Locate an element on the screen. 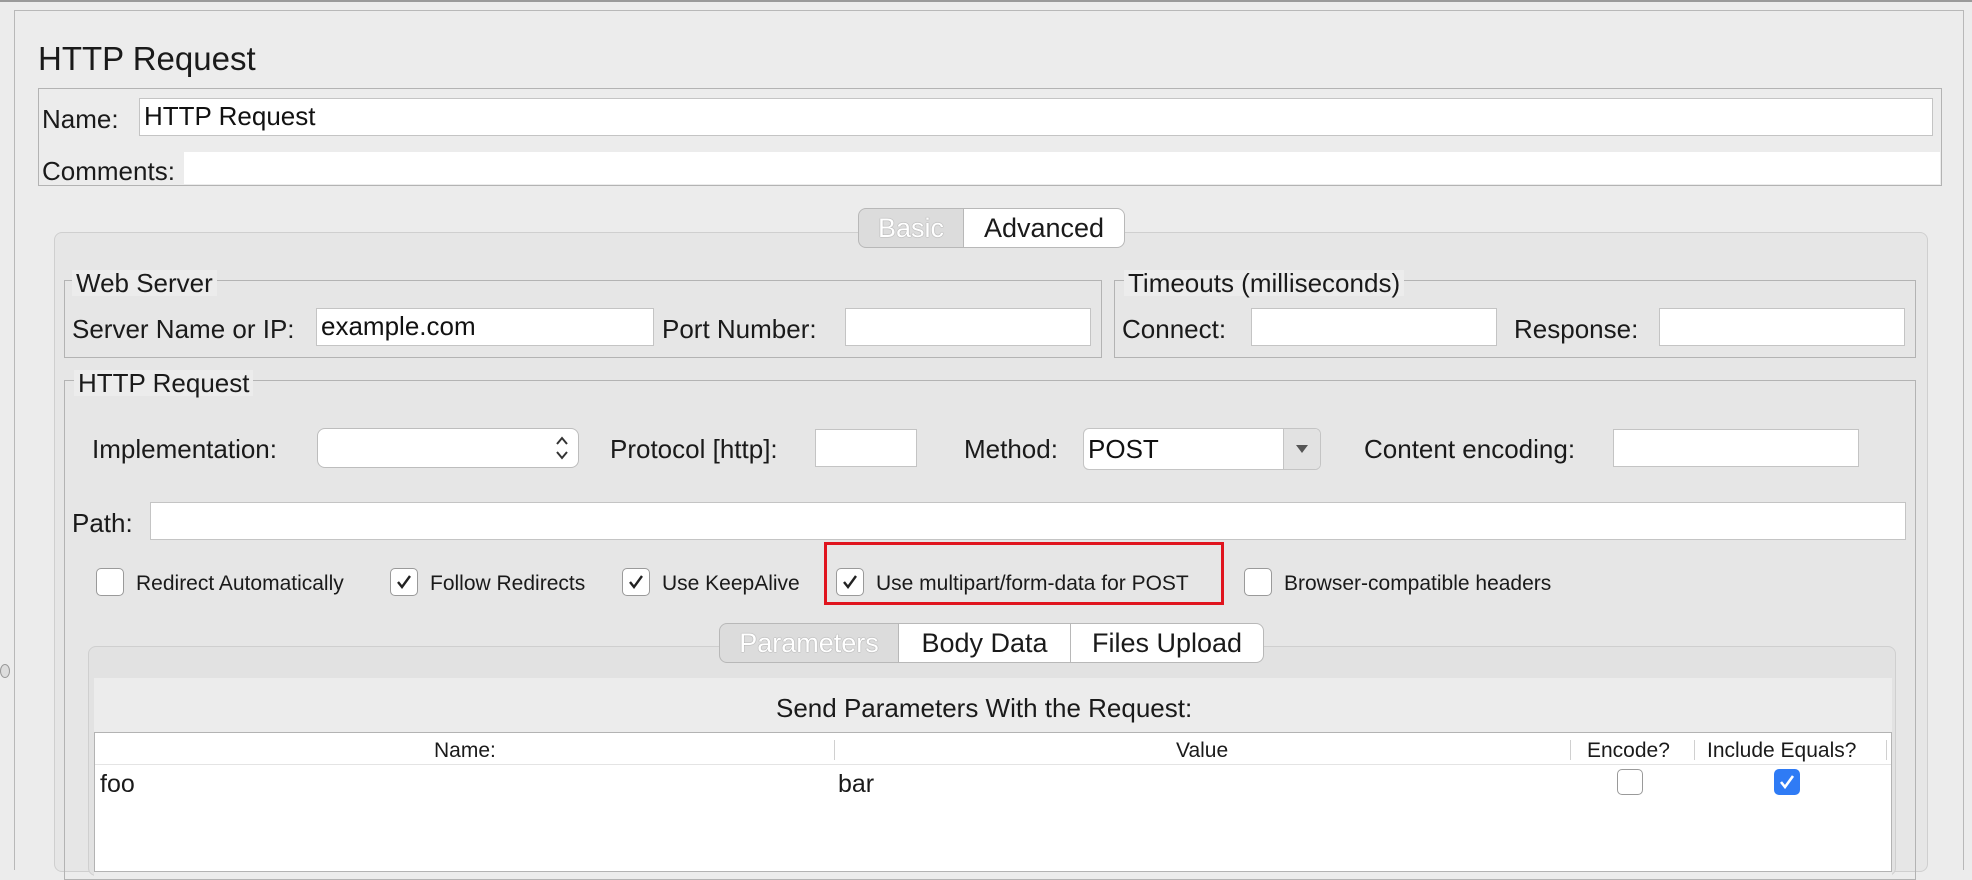 The height and width of the screenshot is (880, 1972). tab-parameters: Parameters is located at coordinates (809, 643).